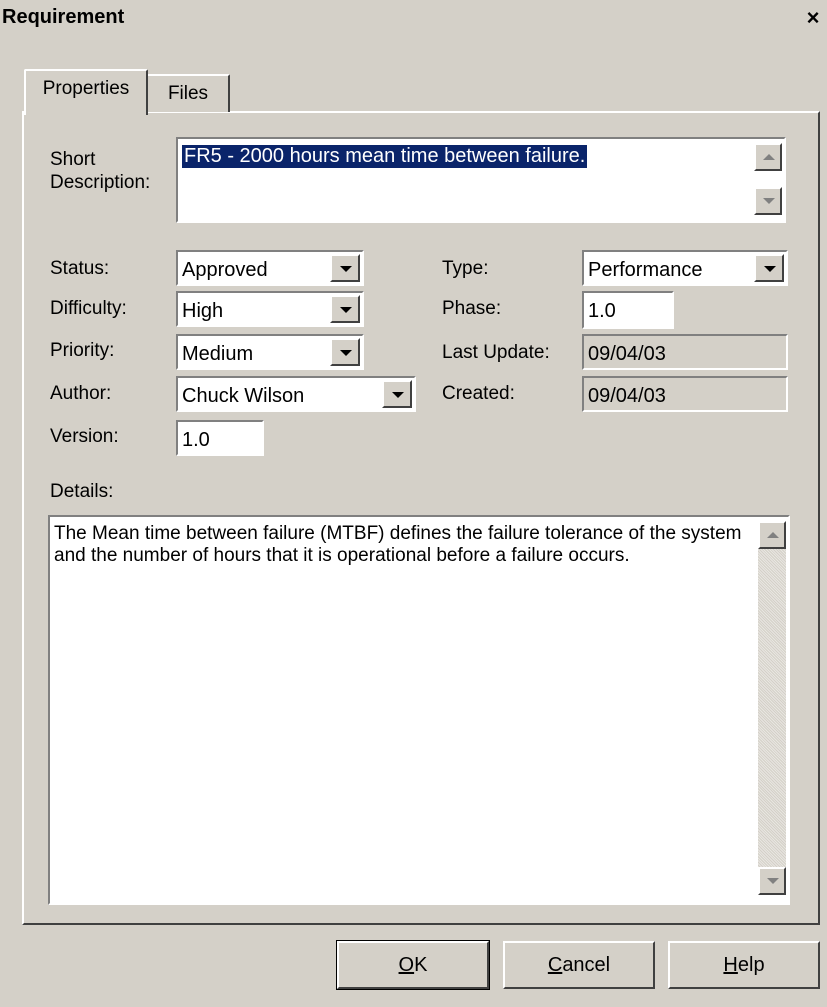  What do you see at coordinates (84, 436) in the screenshot?
I see `version-label: Version:` at bounding box center [84, 436].